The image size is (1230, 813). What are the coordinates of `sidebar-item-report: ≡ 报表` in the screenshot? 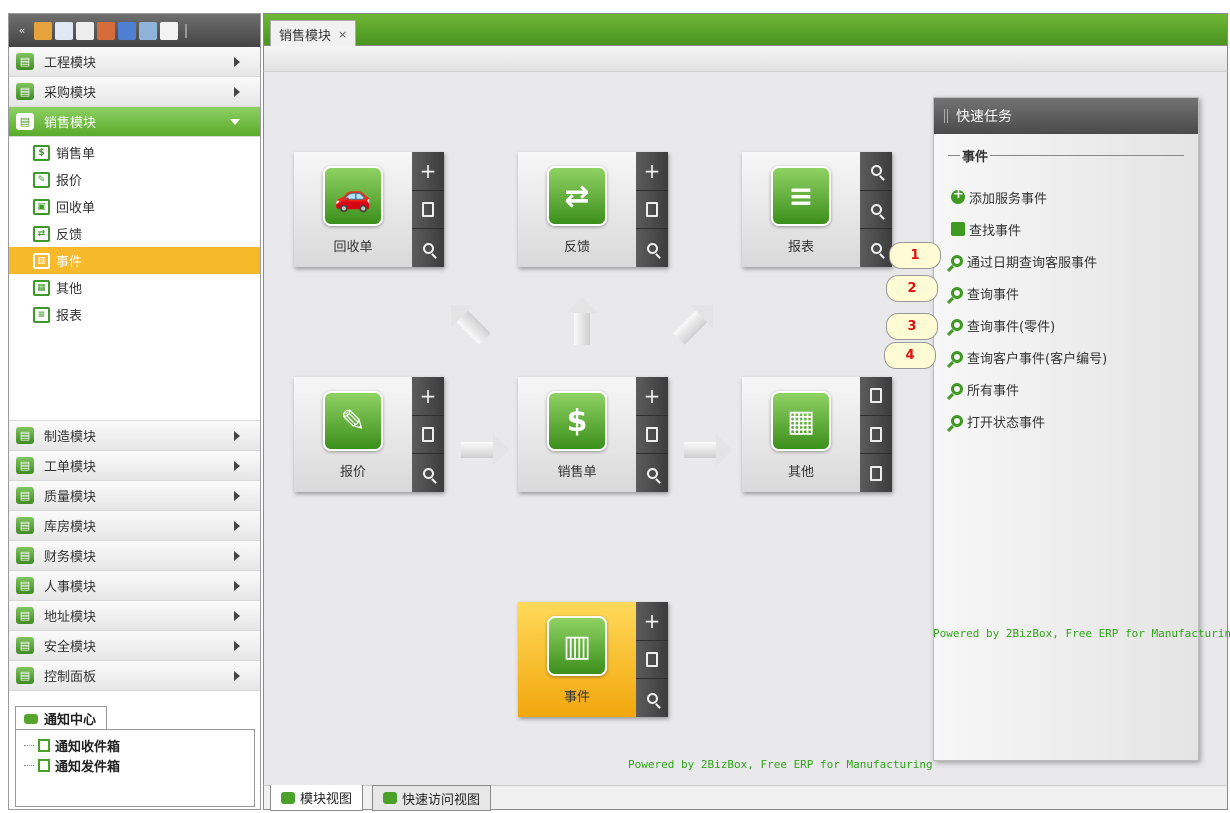 It's located at (134, 314).